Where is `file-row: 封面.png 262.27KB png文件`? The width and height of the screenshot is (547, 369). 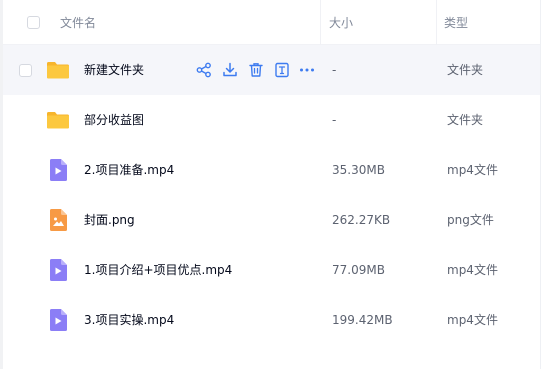 file-row: 封面.png 262.27KB png文件 is located at coordinates (271, 220).